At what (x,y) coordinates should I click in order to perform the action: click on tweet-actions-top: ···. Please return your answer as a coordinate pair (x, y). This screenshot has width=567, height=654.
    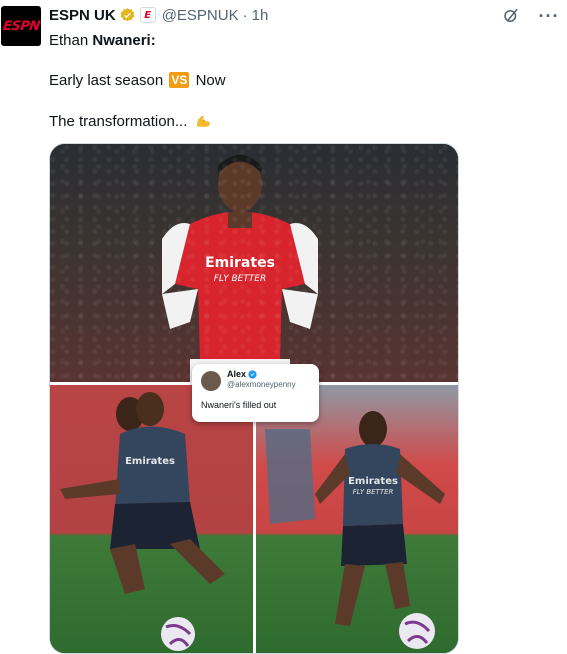
    Looking at the image, I should click on (530, 16).